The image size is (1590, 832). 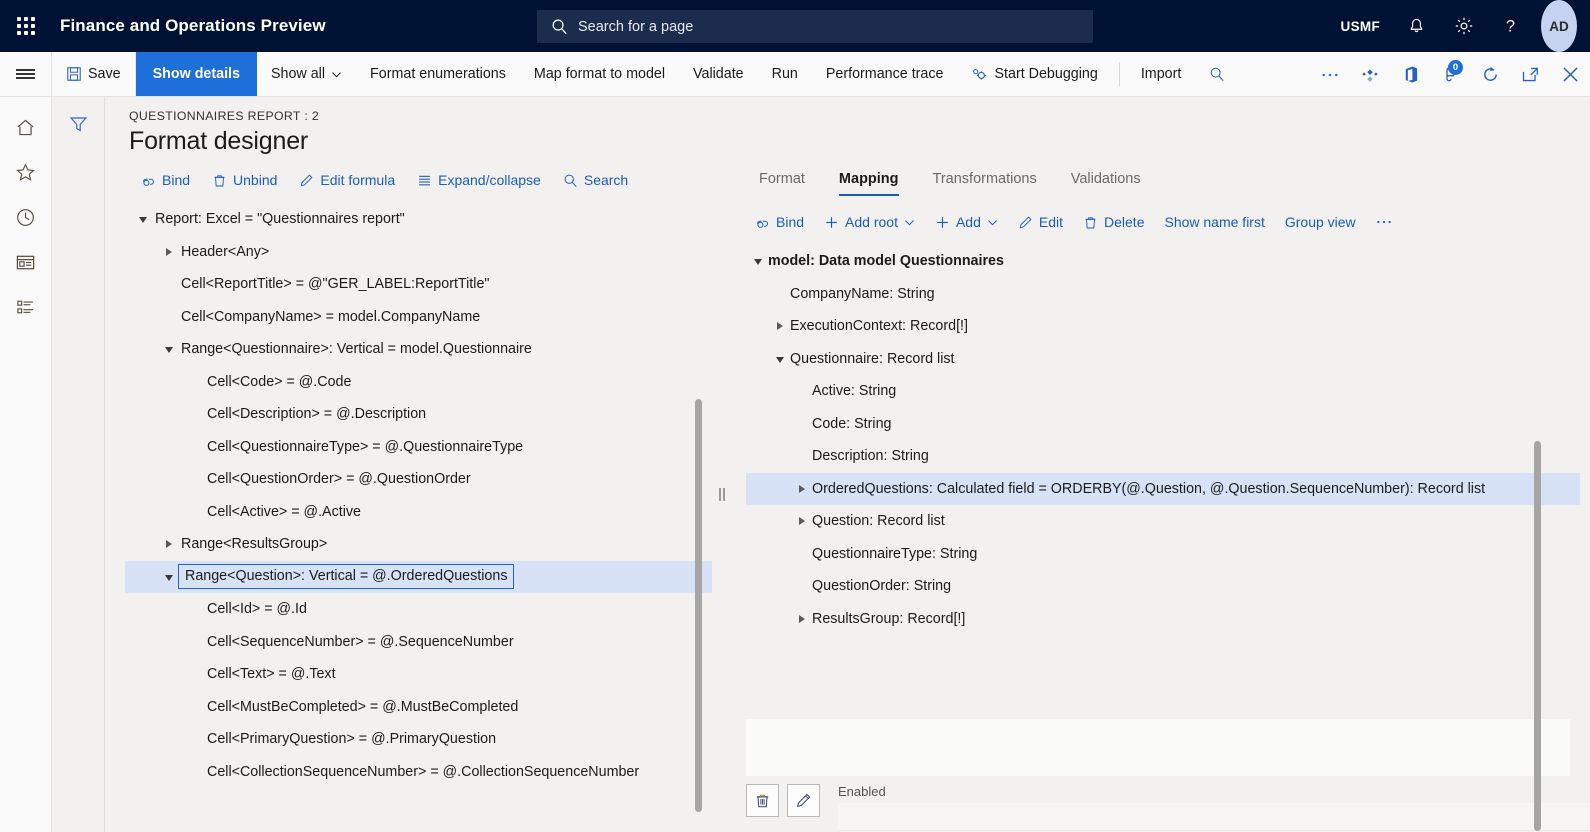 I want to click on save-button: Save, so click(x=94, y=74).